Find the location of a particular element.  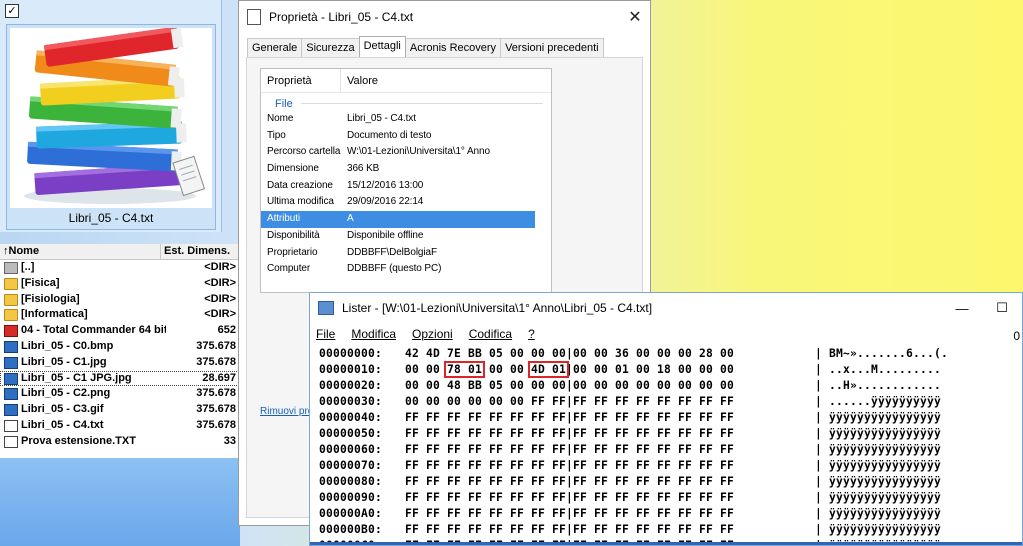

thumbnail-checkbox: ✓ is located at coordinates (12, 11).